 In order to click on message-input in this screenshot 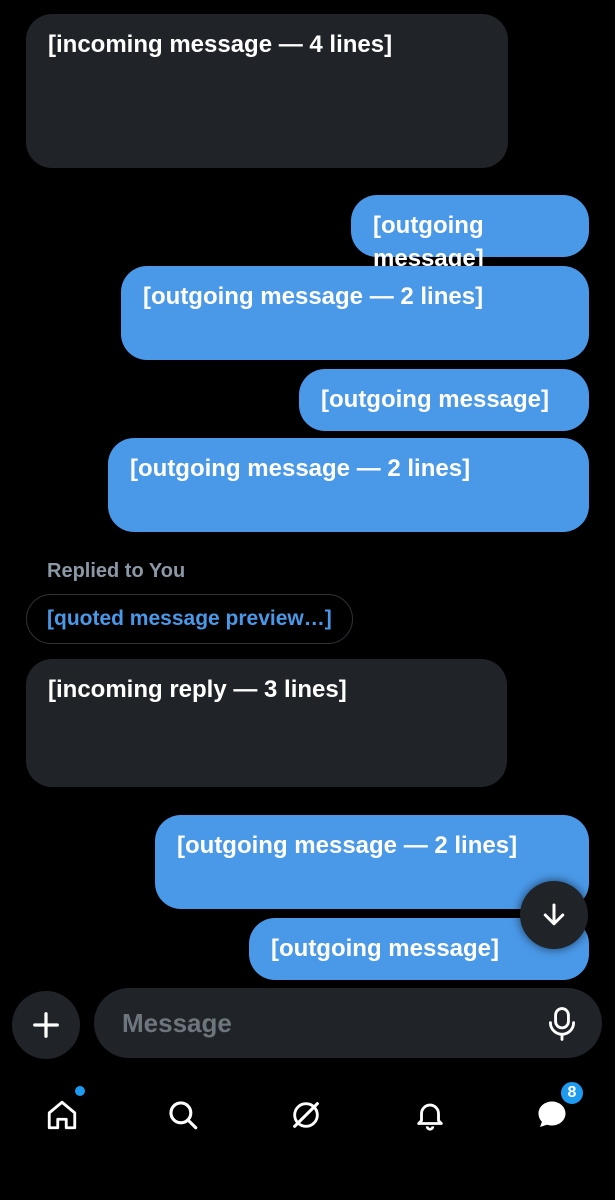, I will do `click(348, 1023)`.